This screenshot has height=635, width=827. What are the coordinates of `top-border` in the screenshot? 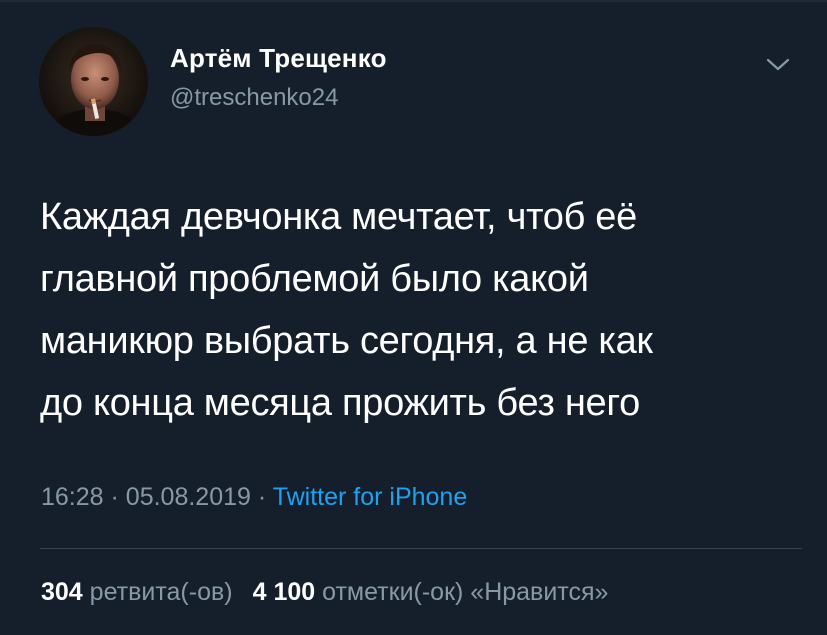 It's located at (413, 1).